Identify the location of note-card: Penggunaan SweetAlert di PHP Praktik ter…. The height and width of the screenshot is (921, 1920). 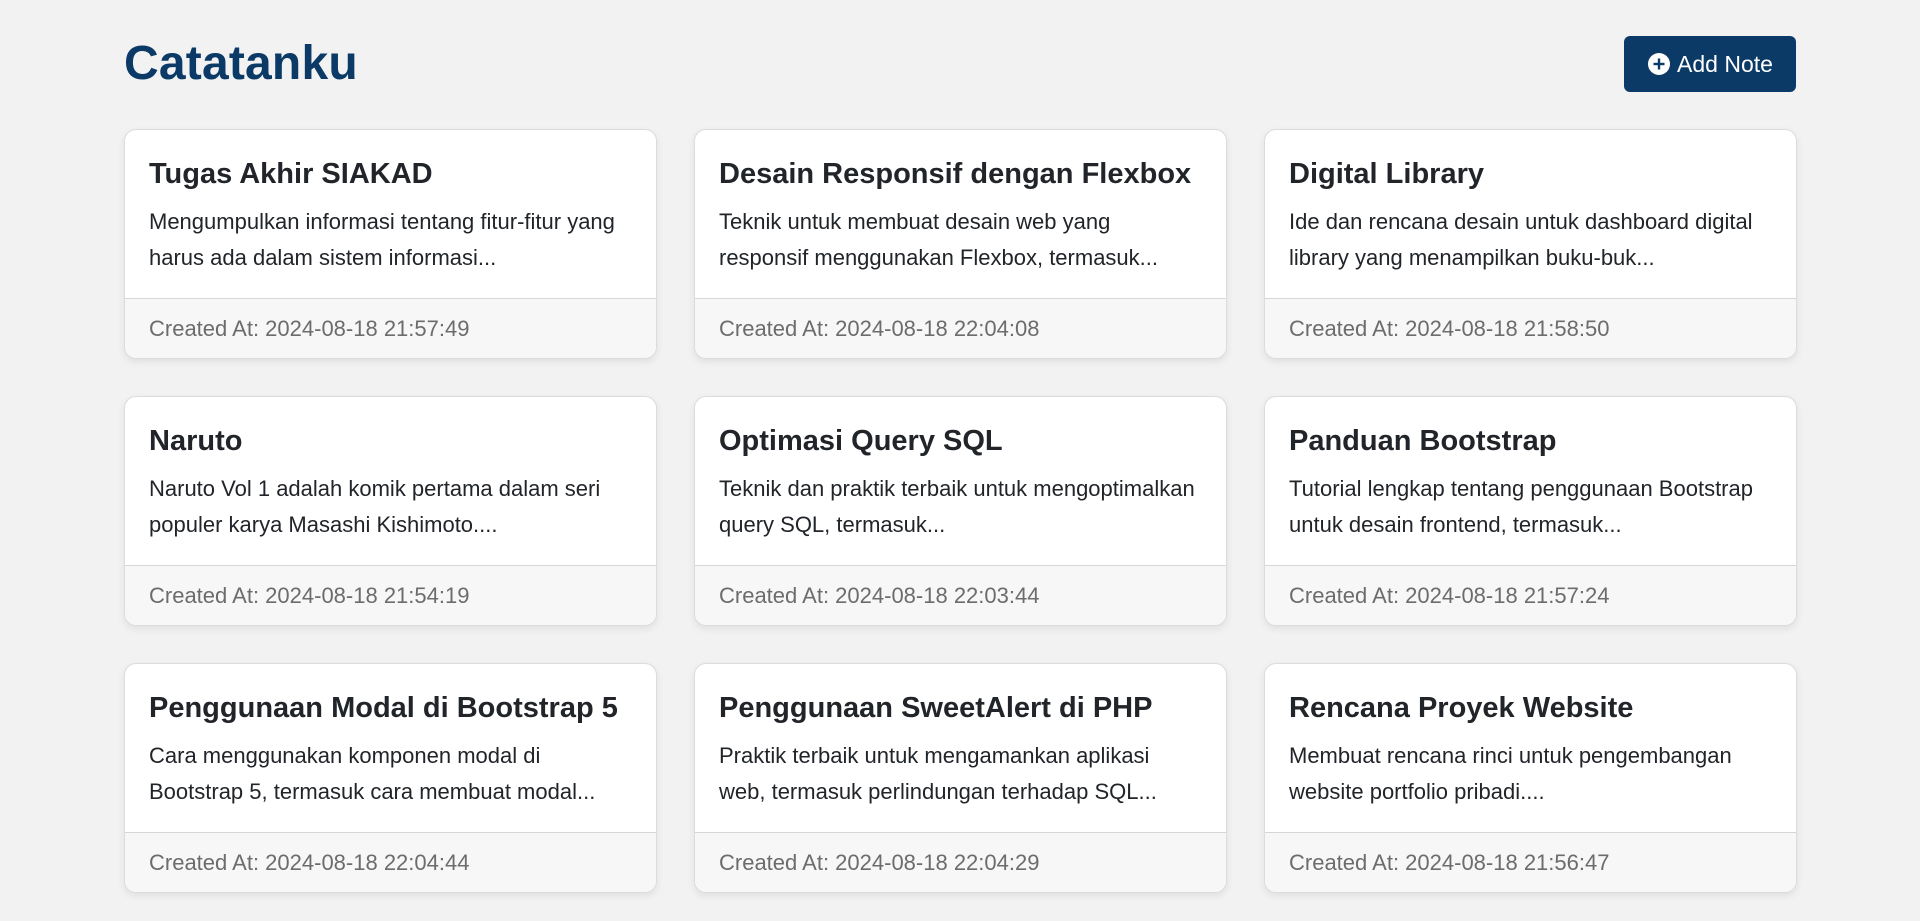
(960, 778).